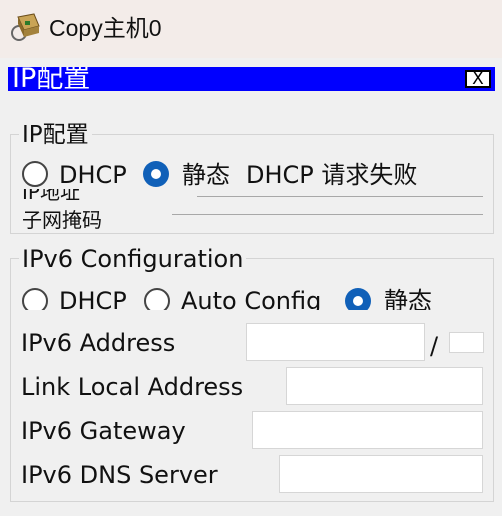 The width and height of the screenshot is (502, 516). I want to click on ipv6-group-title: IPv6 Configuration, so click(133, 259).